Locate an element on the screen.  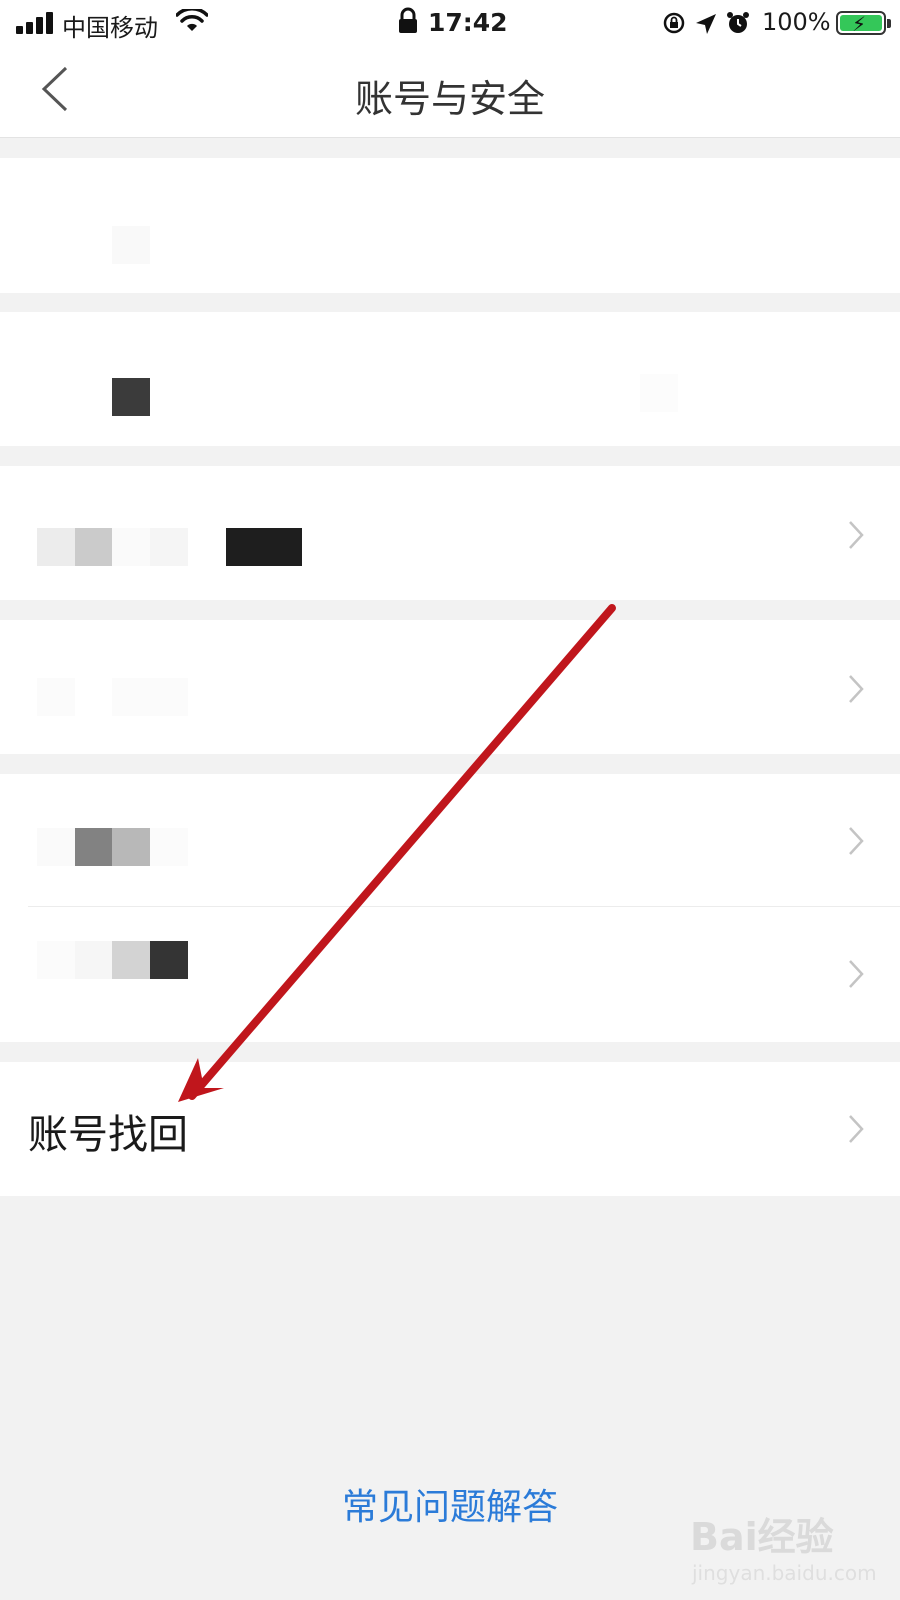
status-bar: 中国移动 17:42 100% ⚡ is located at coordinates (450, 22).